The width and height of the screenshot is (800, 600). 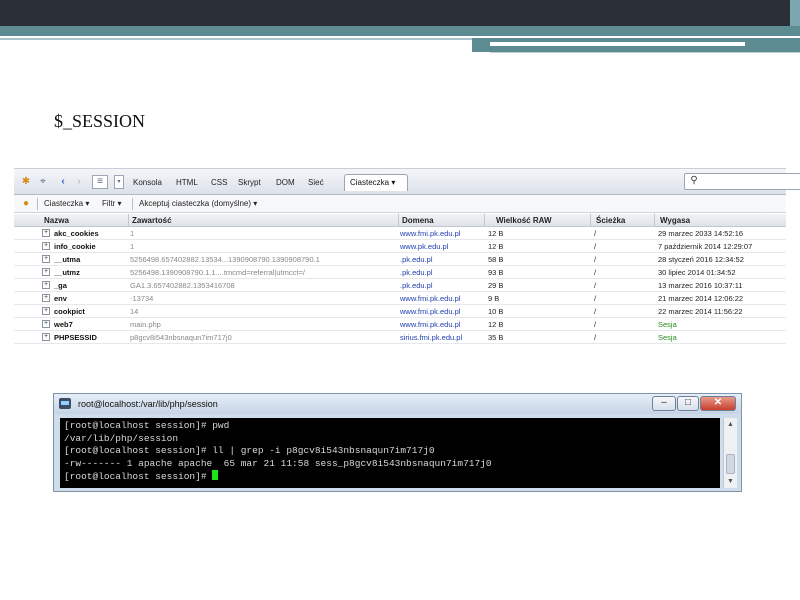 What do you see at coordinates (37, 204) in the screenshot?
I see `divider` at bounding box center [37, 204].